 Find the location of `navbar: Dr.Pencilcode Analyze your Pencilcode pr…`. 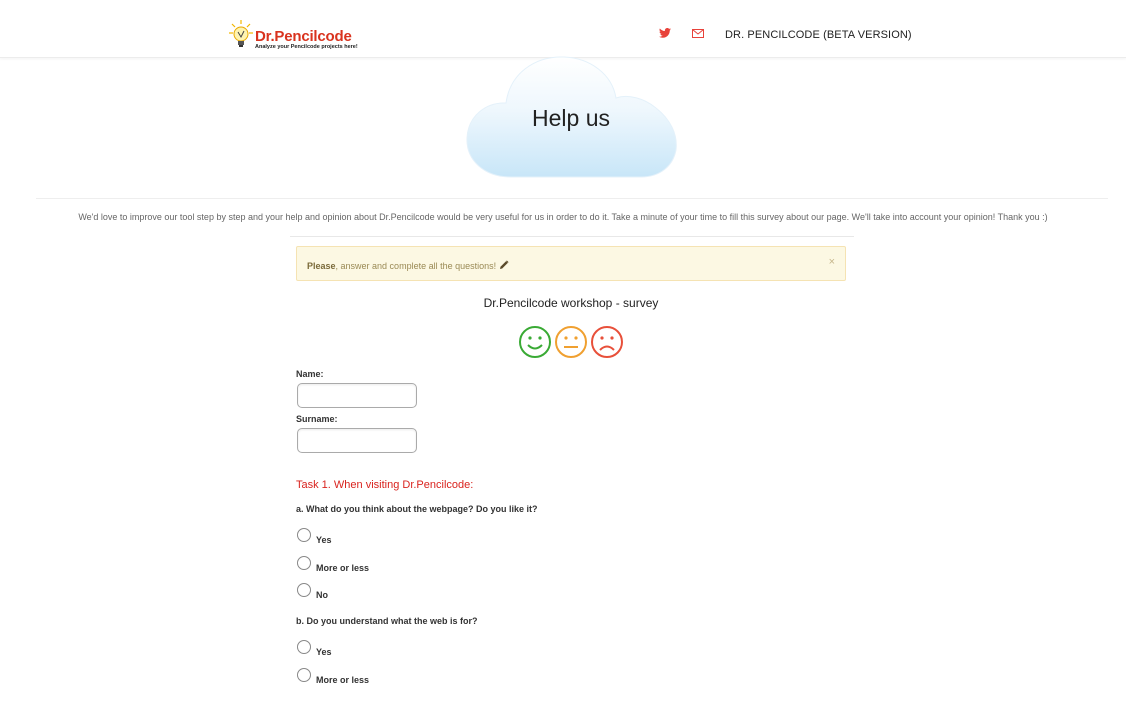

navbar: Dr.Pencilcode Analyze your Pencilcode pr… is located at coordinates (563, 29).